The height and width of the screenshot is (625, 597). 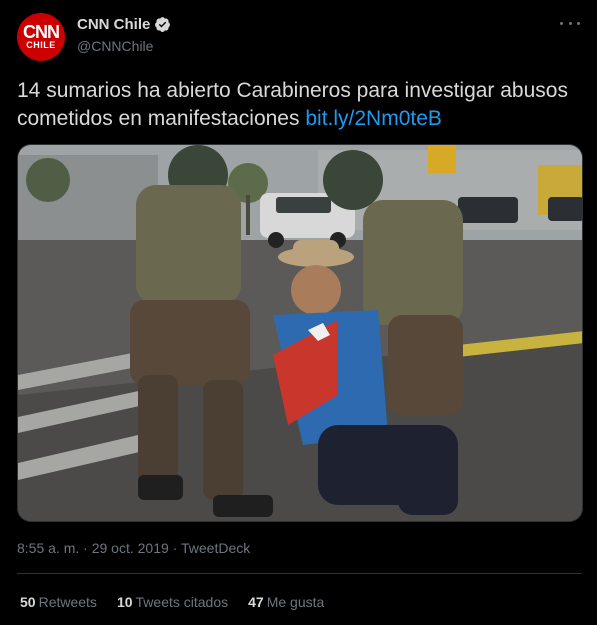 What do you see at coordinates (41, 45) in the screenshot?
I see `avatar-logo-sub: CHILE` at bounding box center [41, 45].